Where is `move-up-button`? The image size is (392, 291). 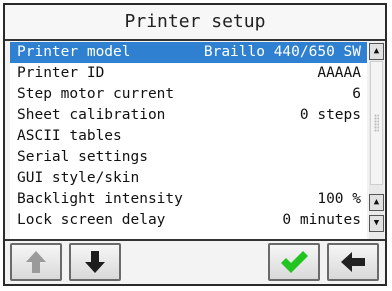 move-up-button is located at coordinates (36, 262).